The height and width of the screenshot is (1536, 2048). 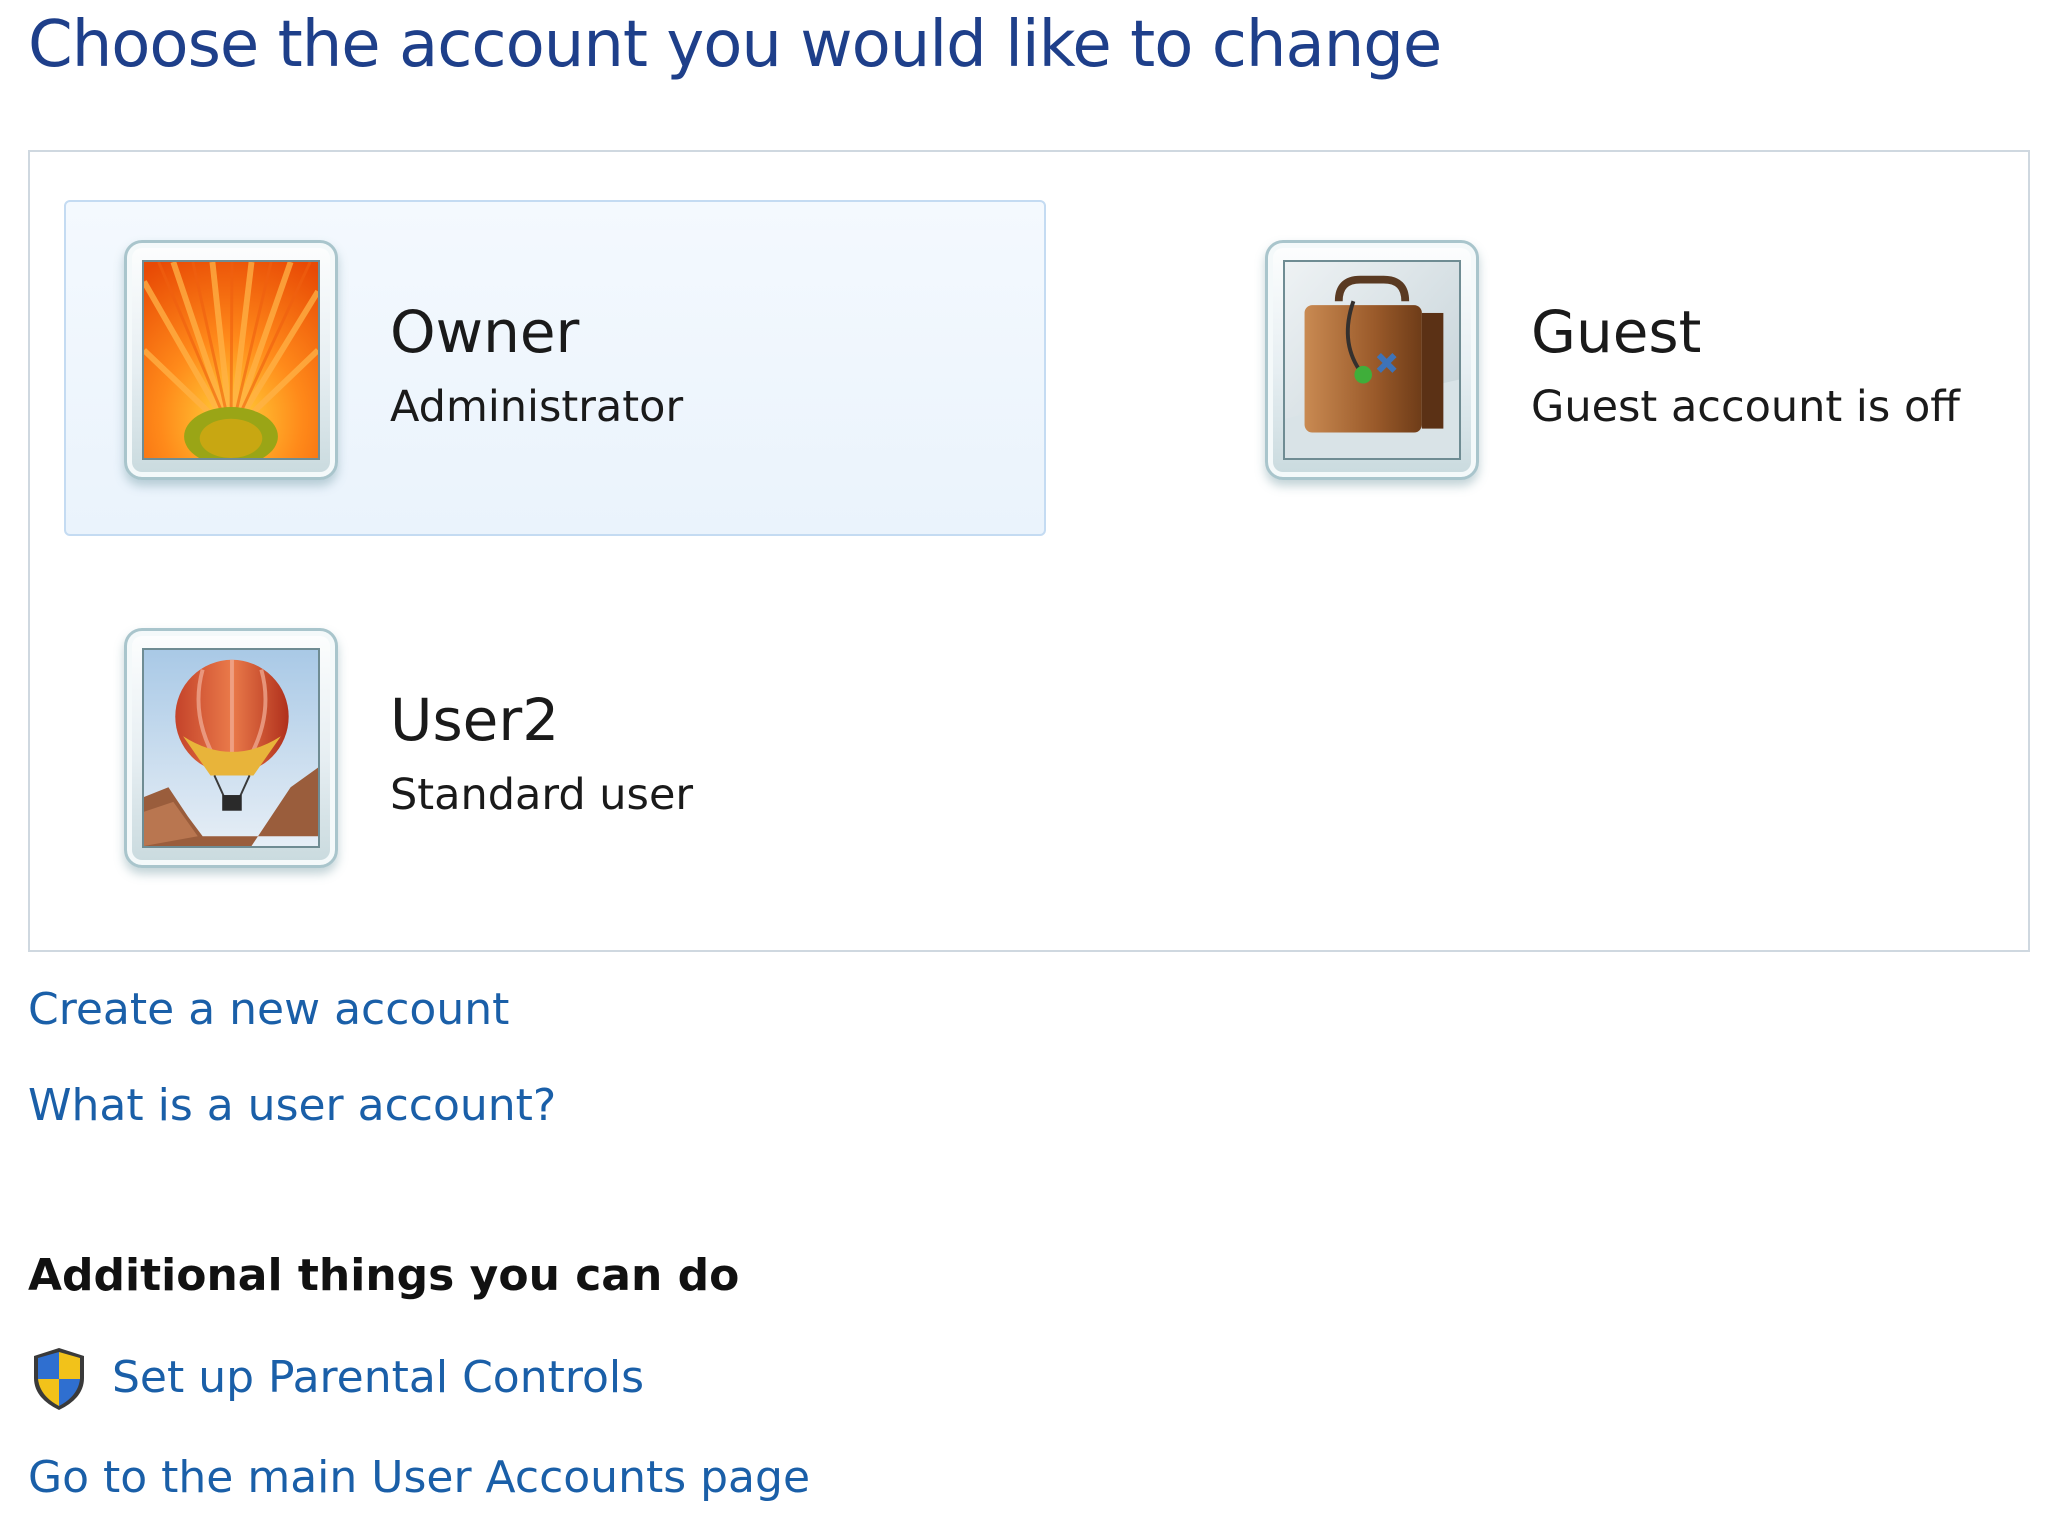 I want to click on hot-air-balloon-icon, so click(x=231, y=748).